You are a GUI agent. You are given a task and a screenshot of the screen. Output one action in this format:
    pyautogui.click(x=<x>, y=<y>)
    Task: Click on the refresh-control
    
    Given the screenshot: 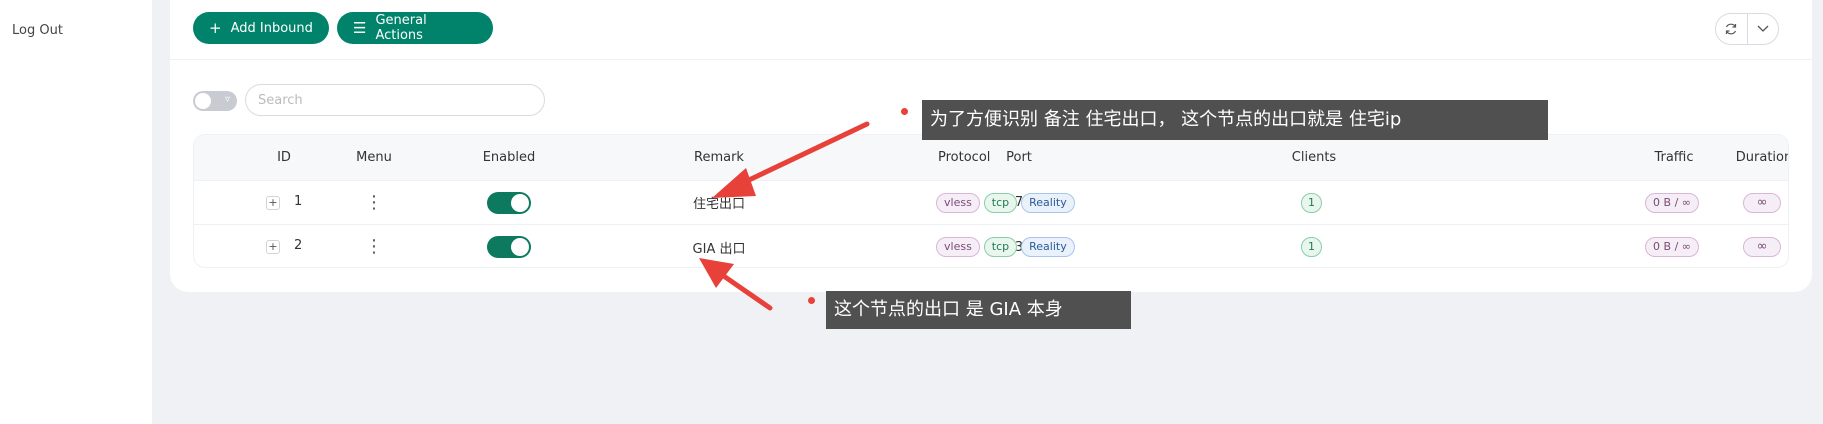 What is the action you would take?
    pyautogui.click(x=1747, y=29)
    